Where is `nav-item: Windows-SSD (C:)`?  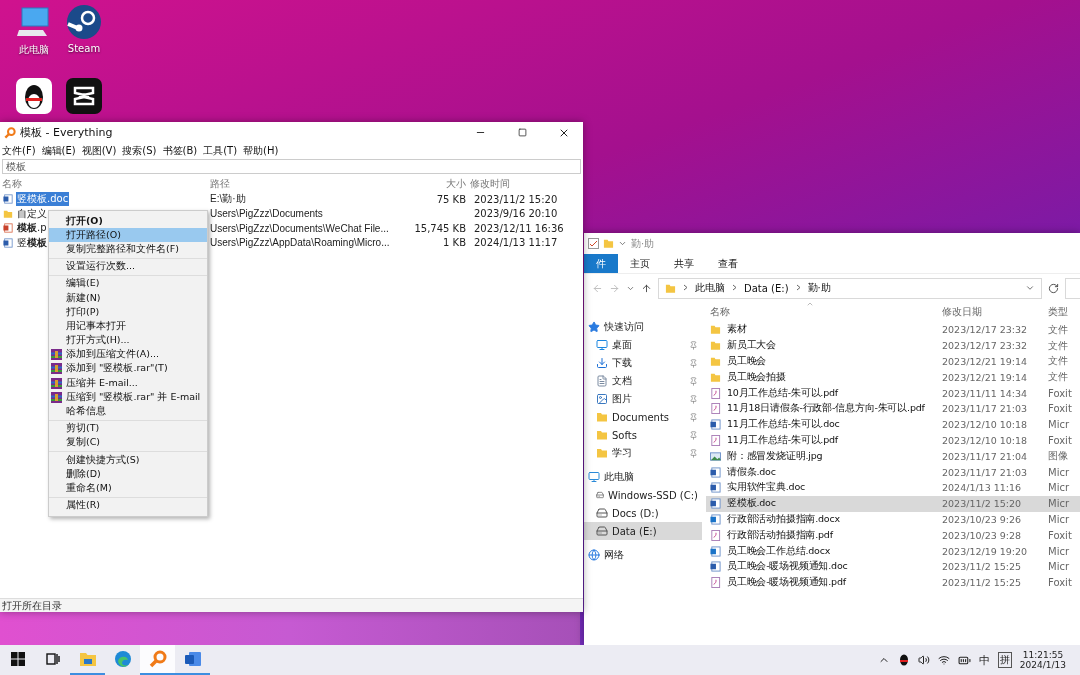
nav-item: Windows-SSD (C:) is located at coordinates (643, 495).